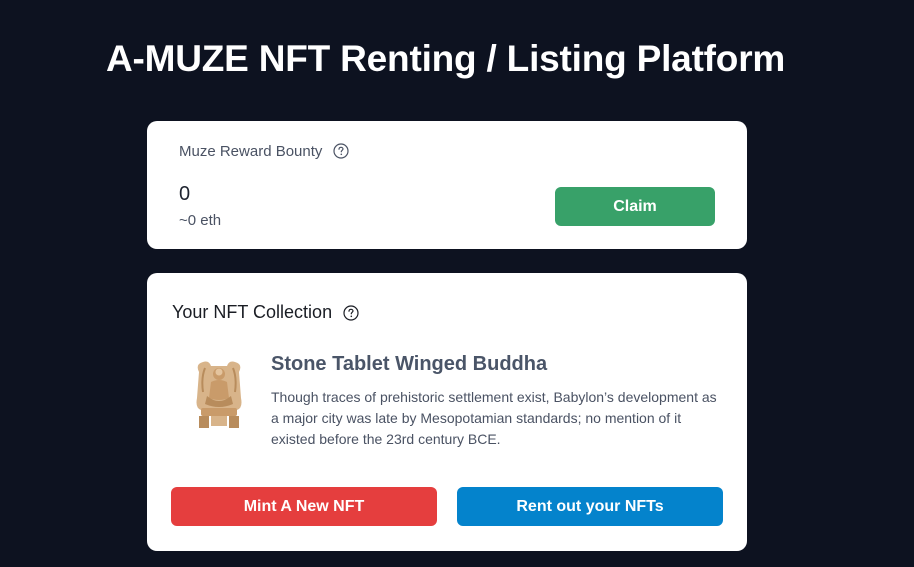  Describe the element at coordinates (251, 151) in the screenshot. I see `reward-bounty-label: Muze Reward Bounty` at that location.